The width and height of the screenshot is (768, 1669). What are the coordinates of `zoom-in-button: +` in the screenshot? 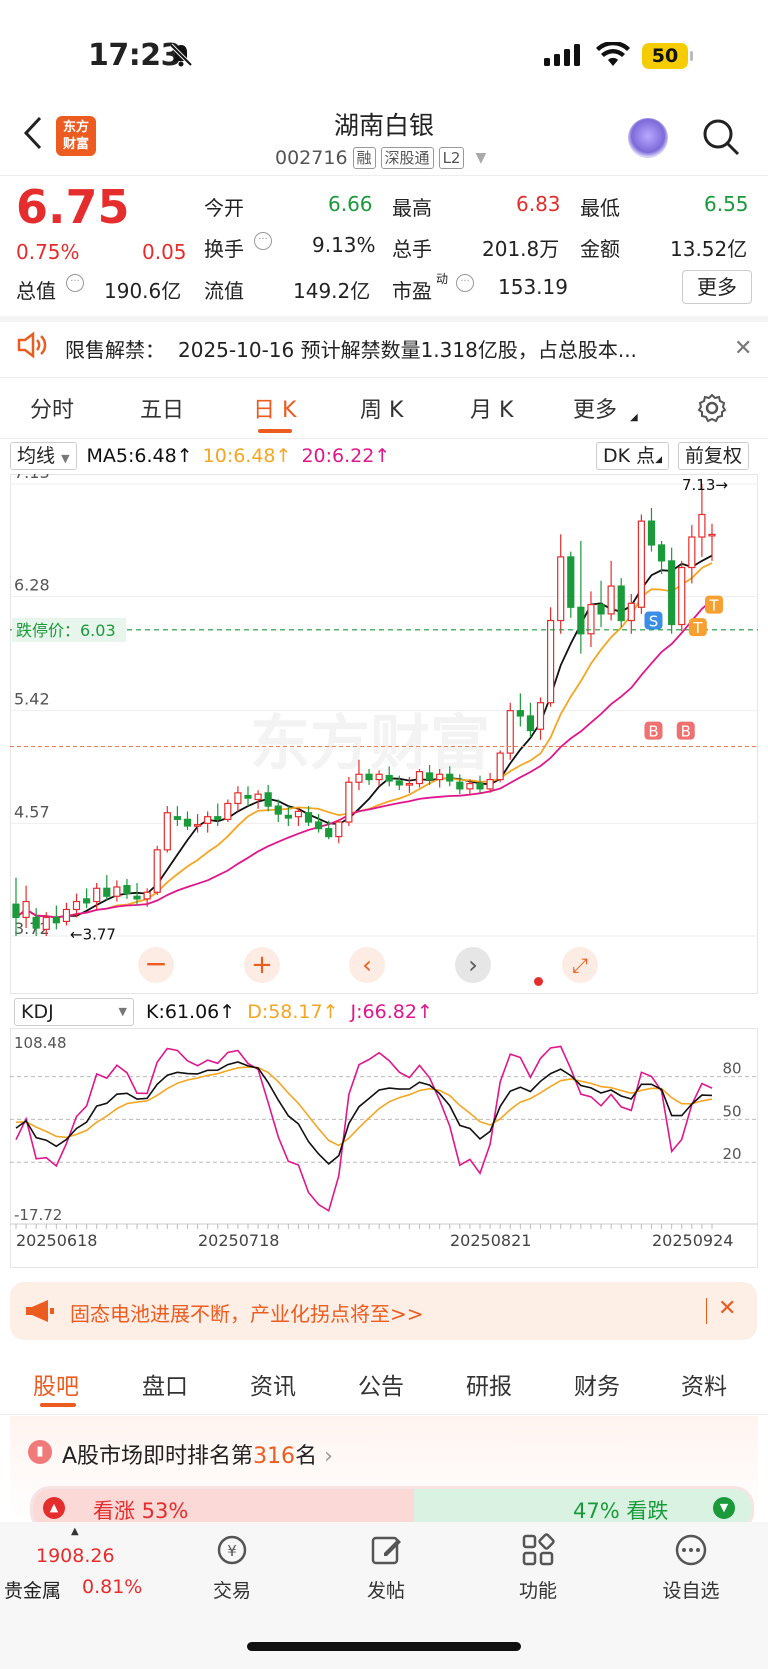 It's located at (262, 965).